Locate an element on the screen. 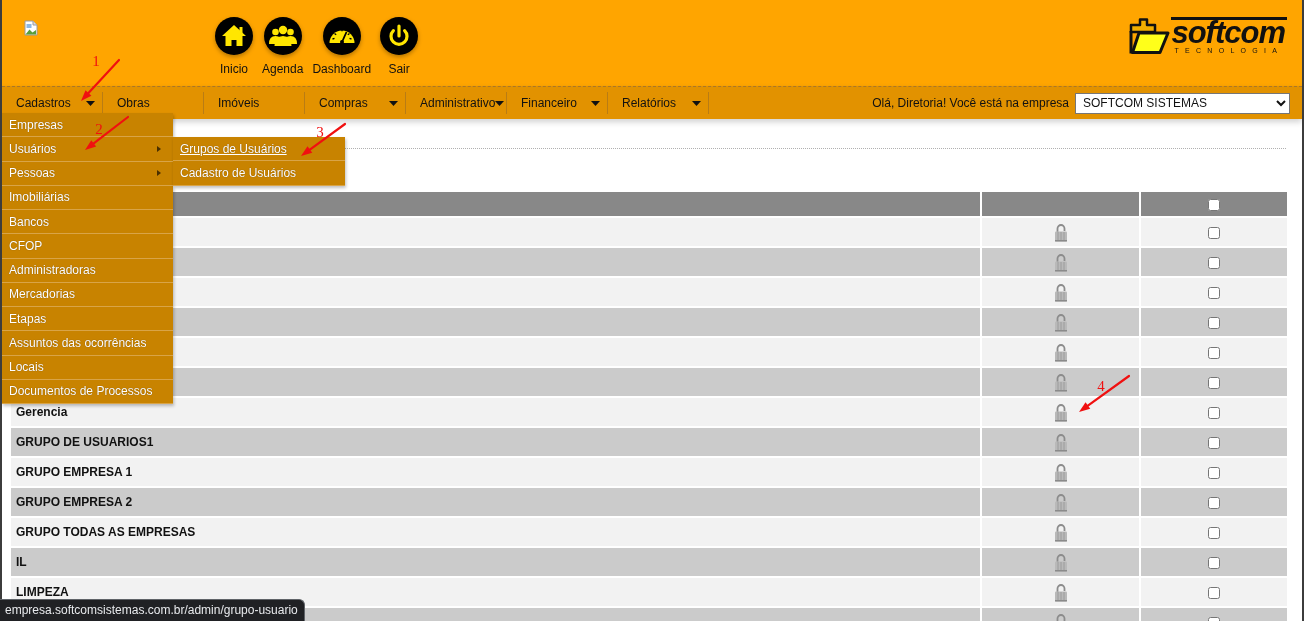 This screenshot has width=1304, height=621. menu-button: Relatórios is located at coordinates (658, 103).